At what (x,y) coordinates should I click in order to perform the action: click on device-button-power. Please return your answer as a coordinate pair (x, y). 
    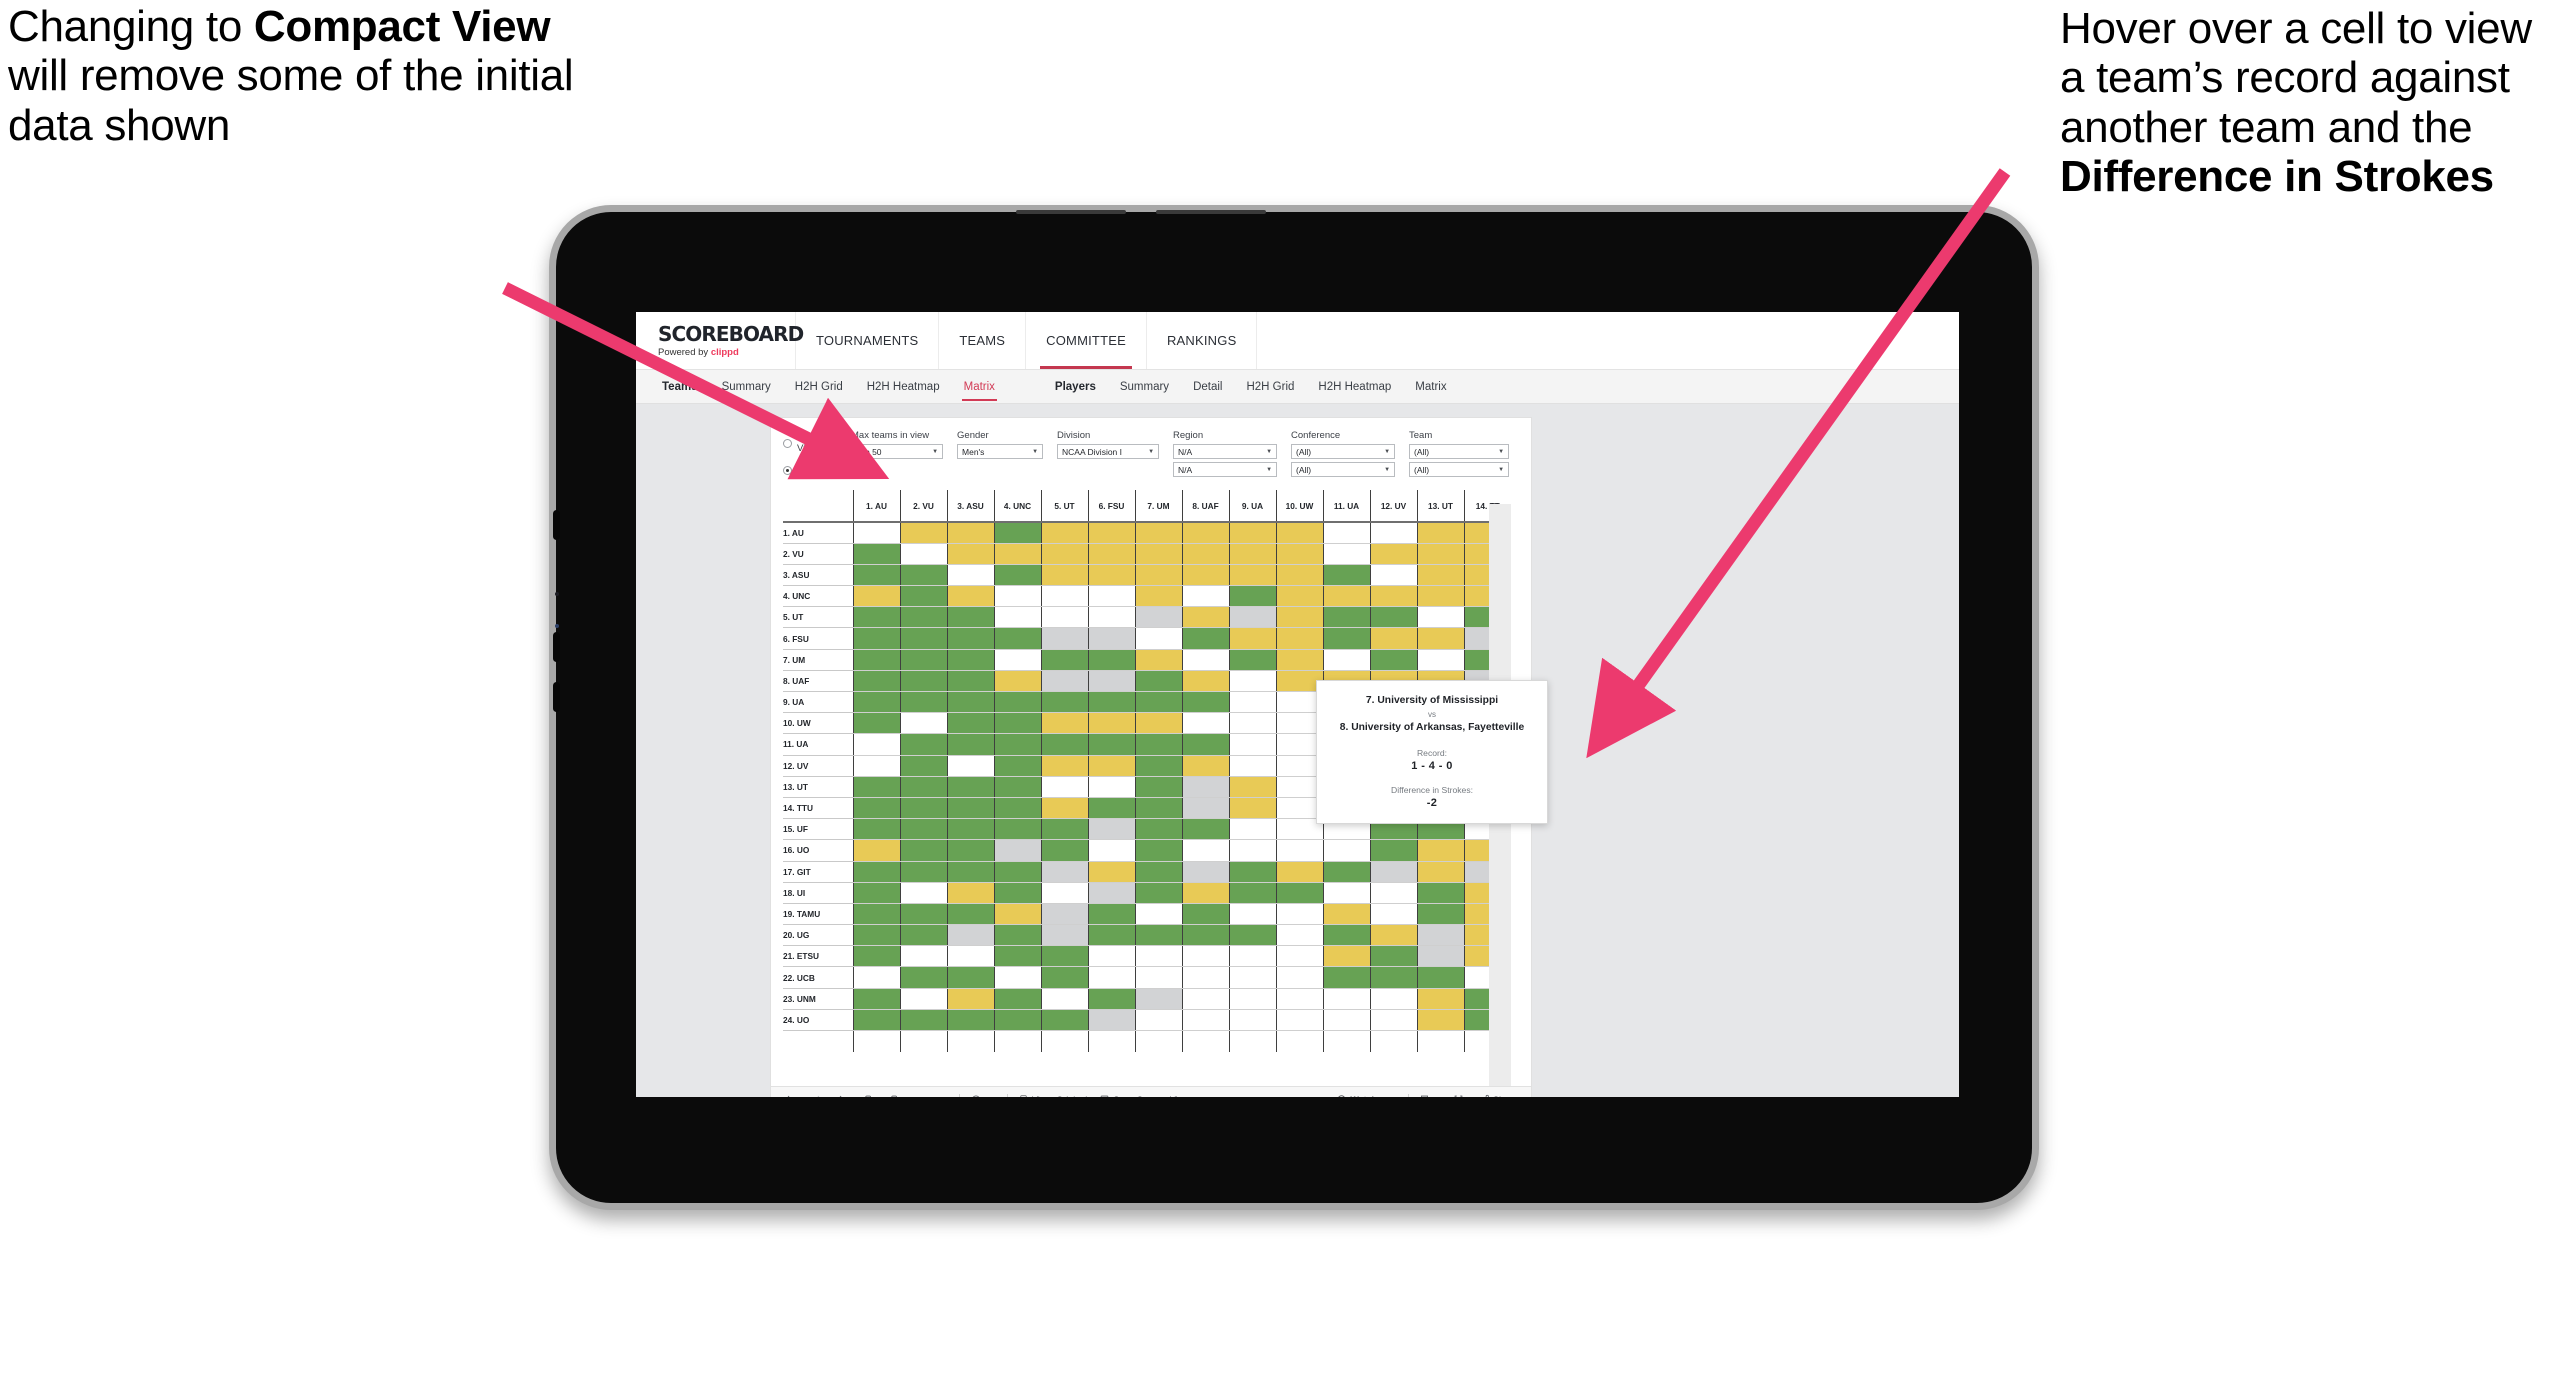
    Looking at the image, I should click on (556, 697).